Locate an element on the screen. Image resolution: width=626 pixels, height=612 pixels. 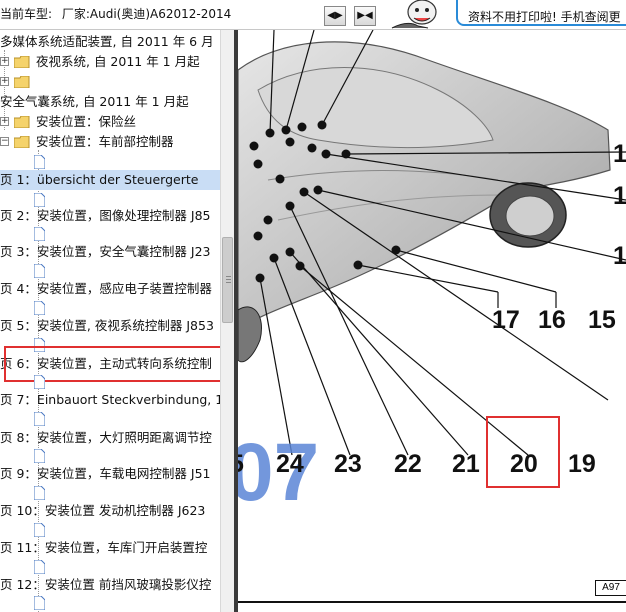
callout-partial-low: 1 is located at coordinates (619, 256).